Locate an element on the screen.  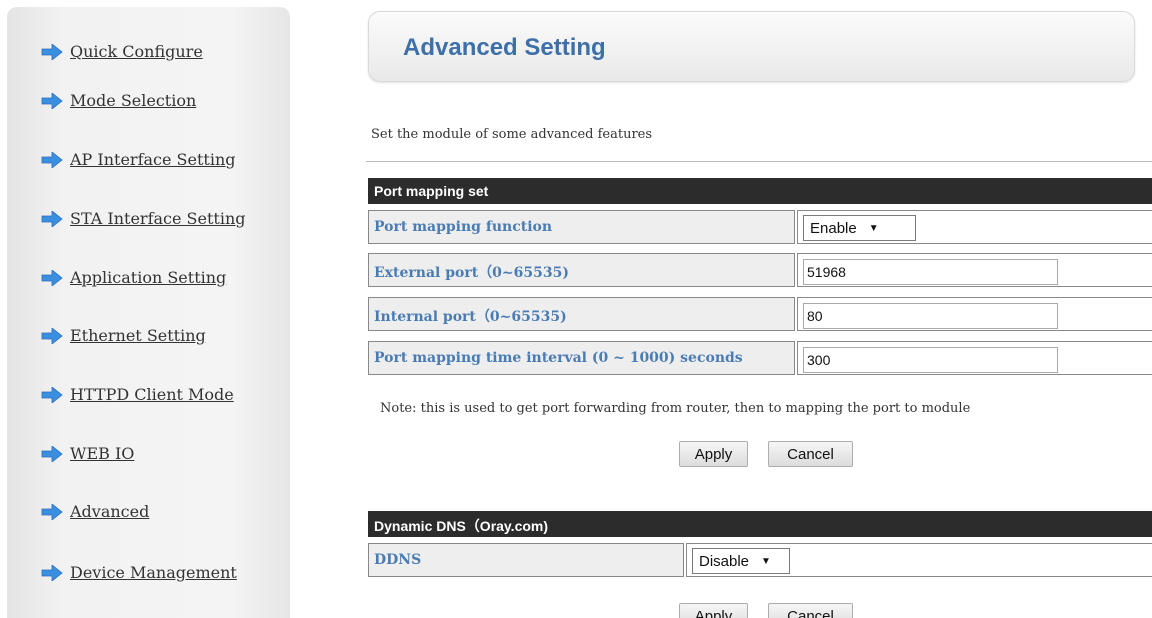
external-port-cell: 51968 is located at coordinates (974, 270).